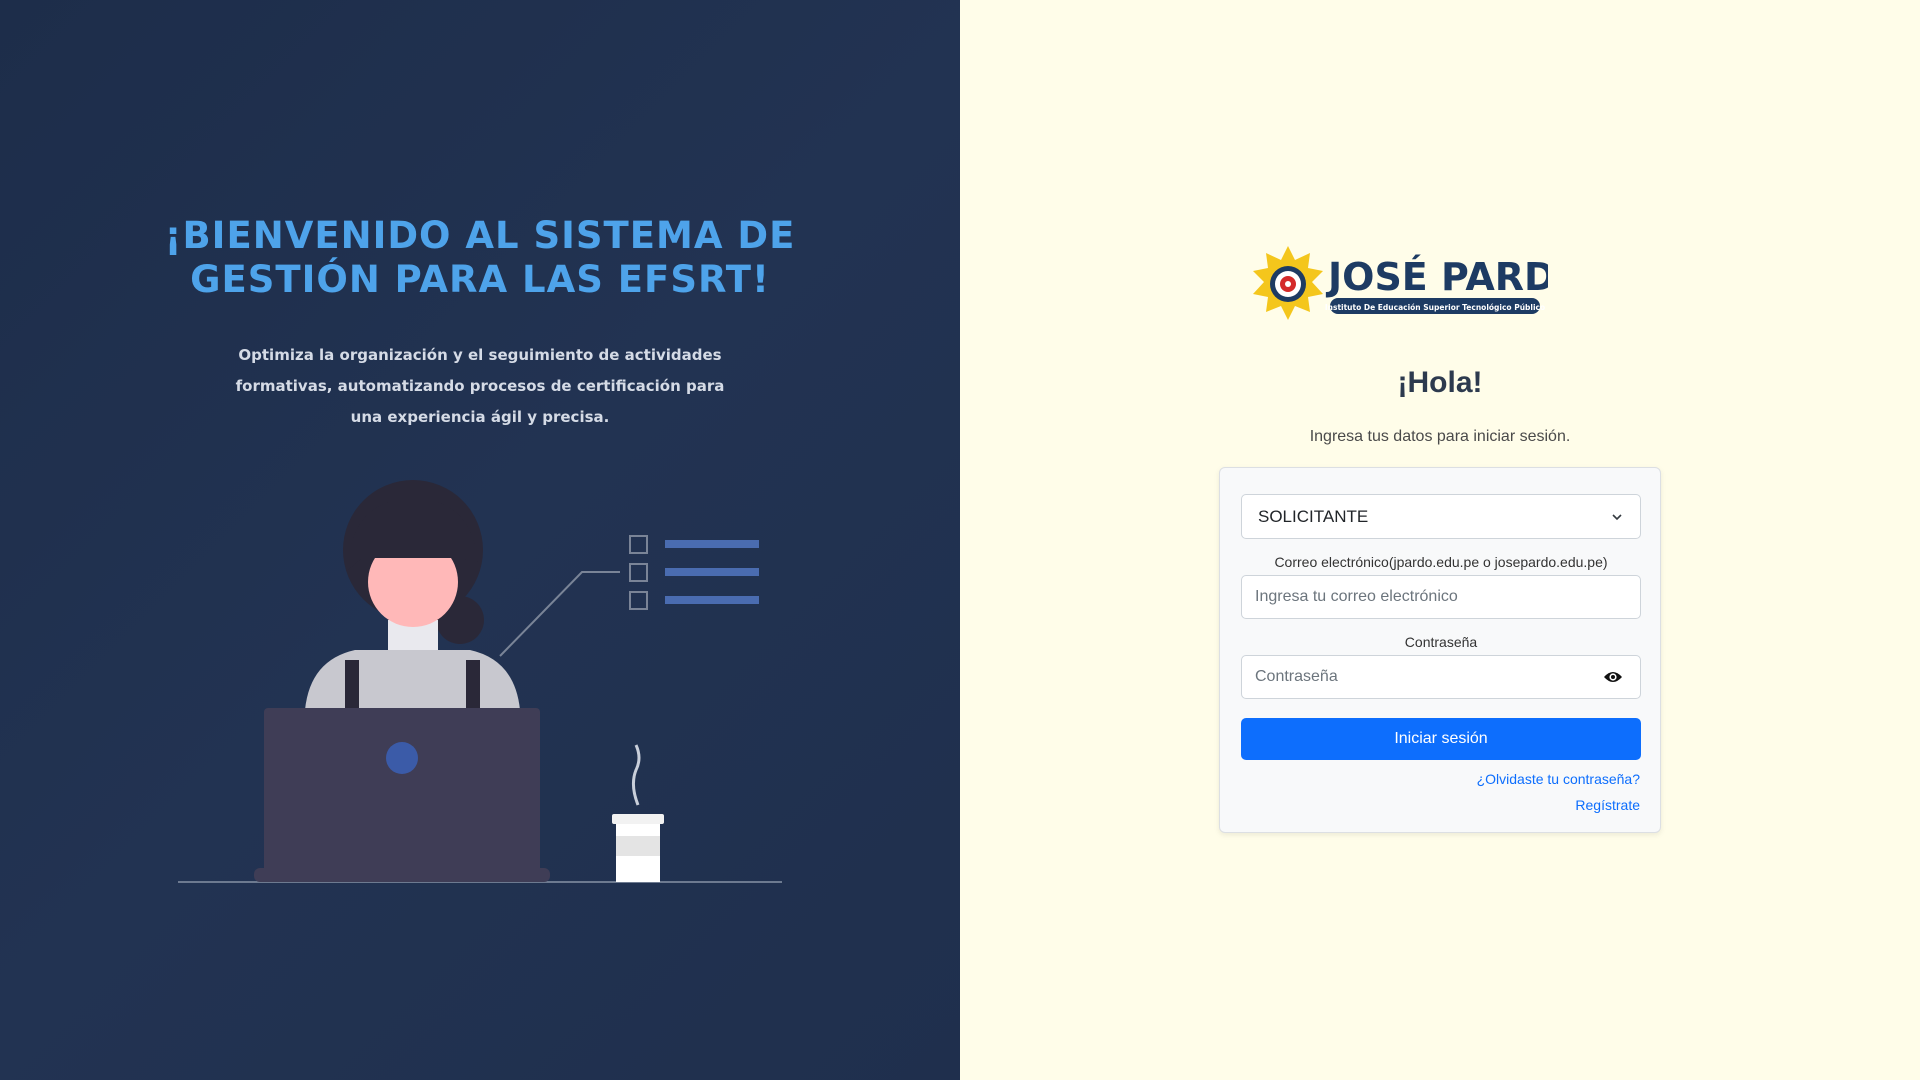  Describe the element at coordinates (412, 680) in the screenshot. I see `torso-shape` at that location.